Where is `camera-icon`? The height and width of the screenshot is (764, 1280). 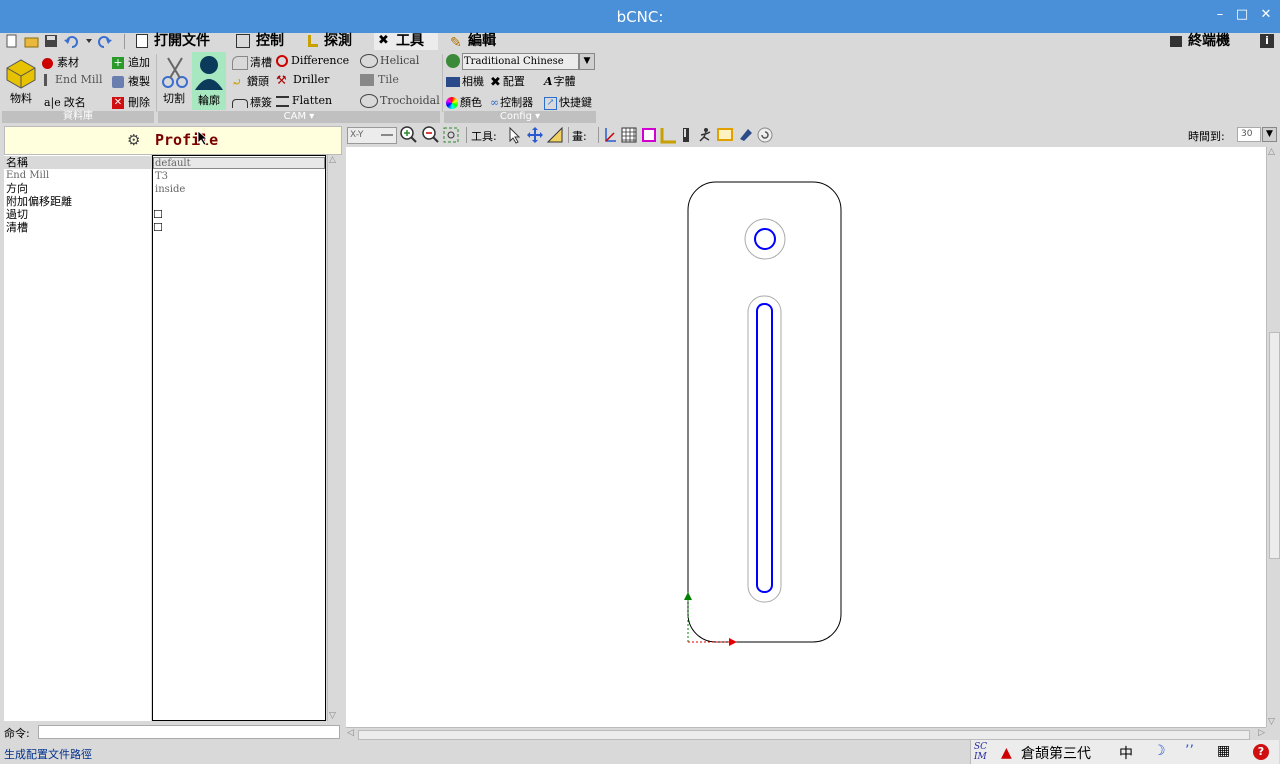 camera-icon is located at coordinates (453, 82).